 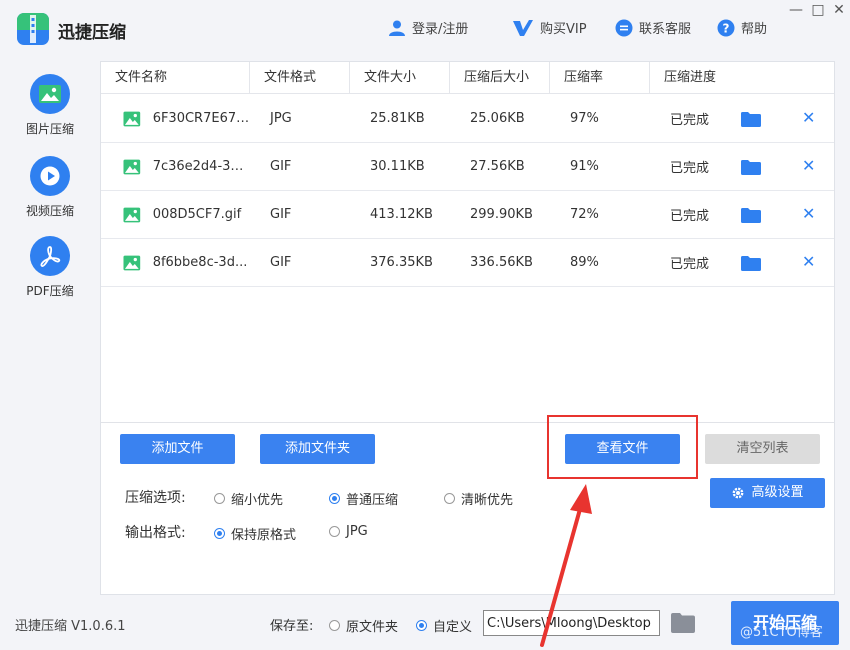 What do you see at coordinates (785, 623) in the screenshot?
I see `start-compress-button: 开始压缩` at bounding box center [785, 623].